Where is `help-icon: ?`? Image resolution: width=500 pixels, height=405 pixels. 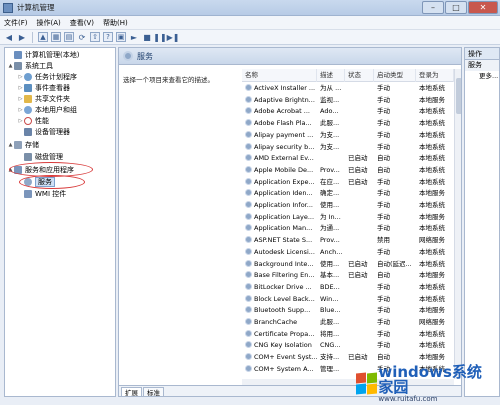 help-icon: ? is located at coordinates (108, 37).